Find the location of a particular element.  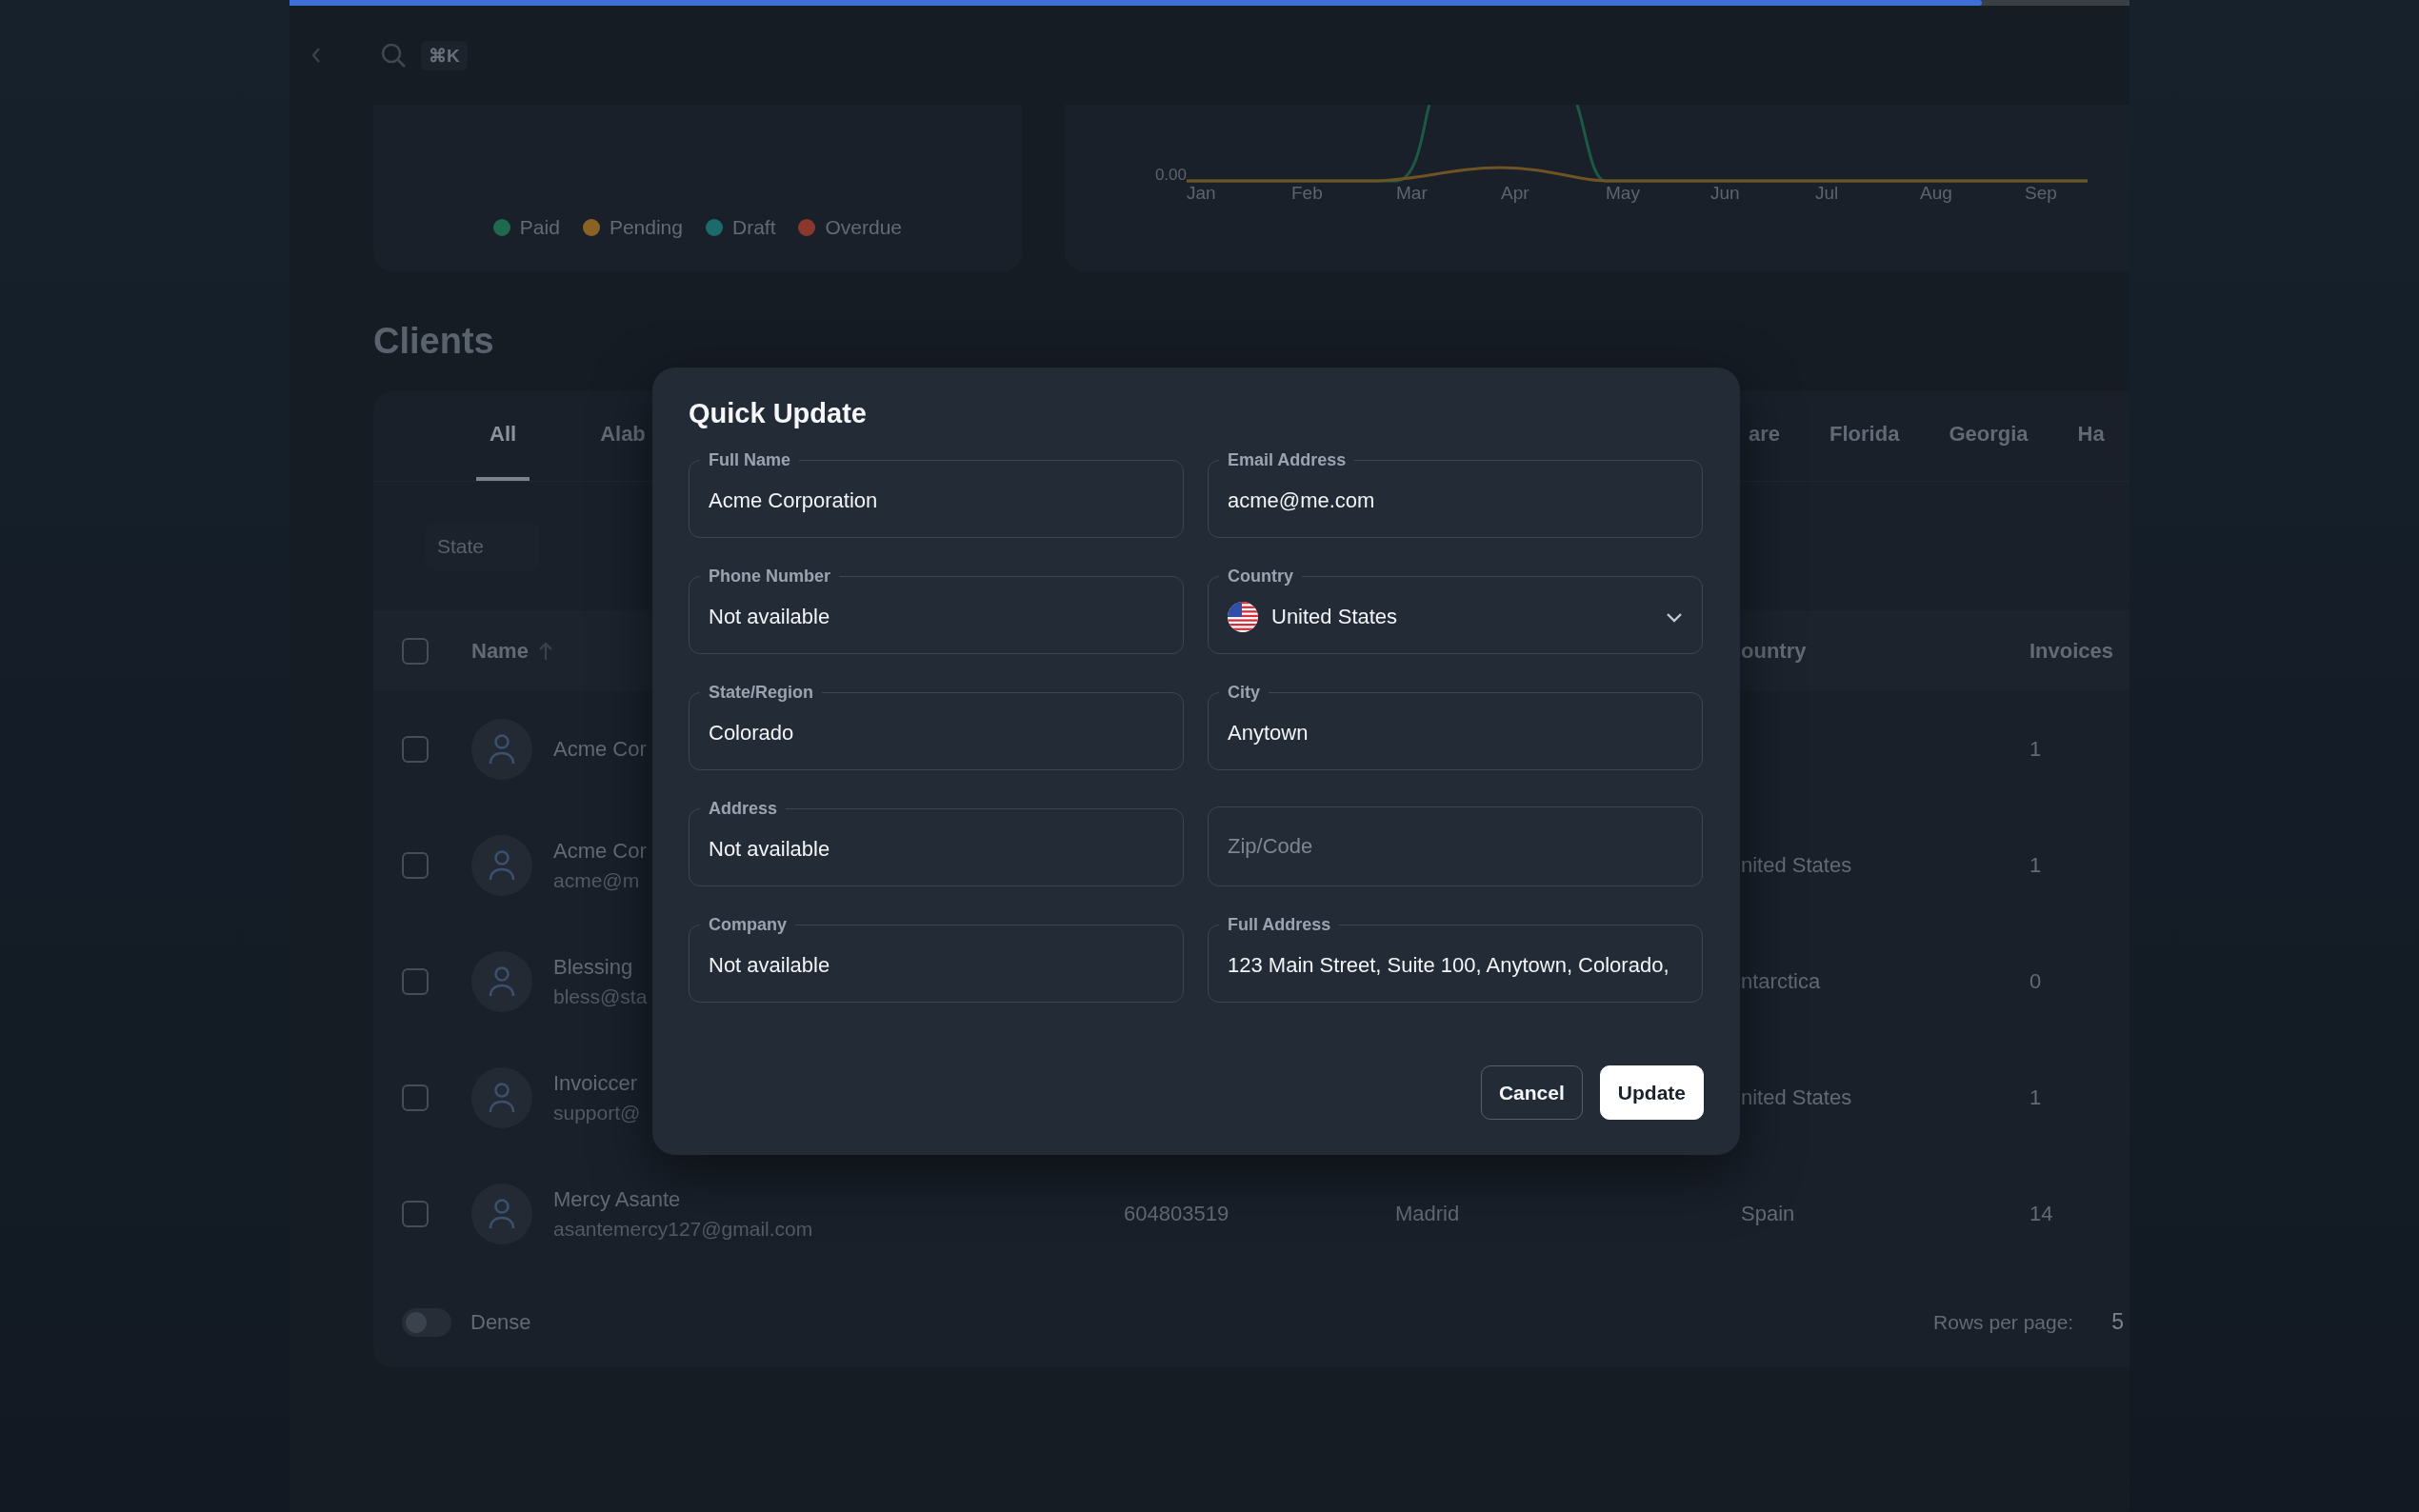

tab: All is located at coordinates (503, 436).